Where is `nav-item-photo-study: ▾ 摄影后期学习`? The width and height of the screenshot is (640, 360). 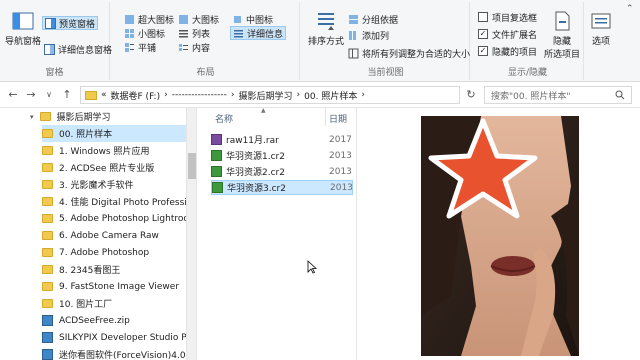 nav-item-photo-study: ▾ 摄影后期学习 is located at coordinates (113, 116).